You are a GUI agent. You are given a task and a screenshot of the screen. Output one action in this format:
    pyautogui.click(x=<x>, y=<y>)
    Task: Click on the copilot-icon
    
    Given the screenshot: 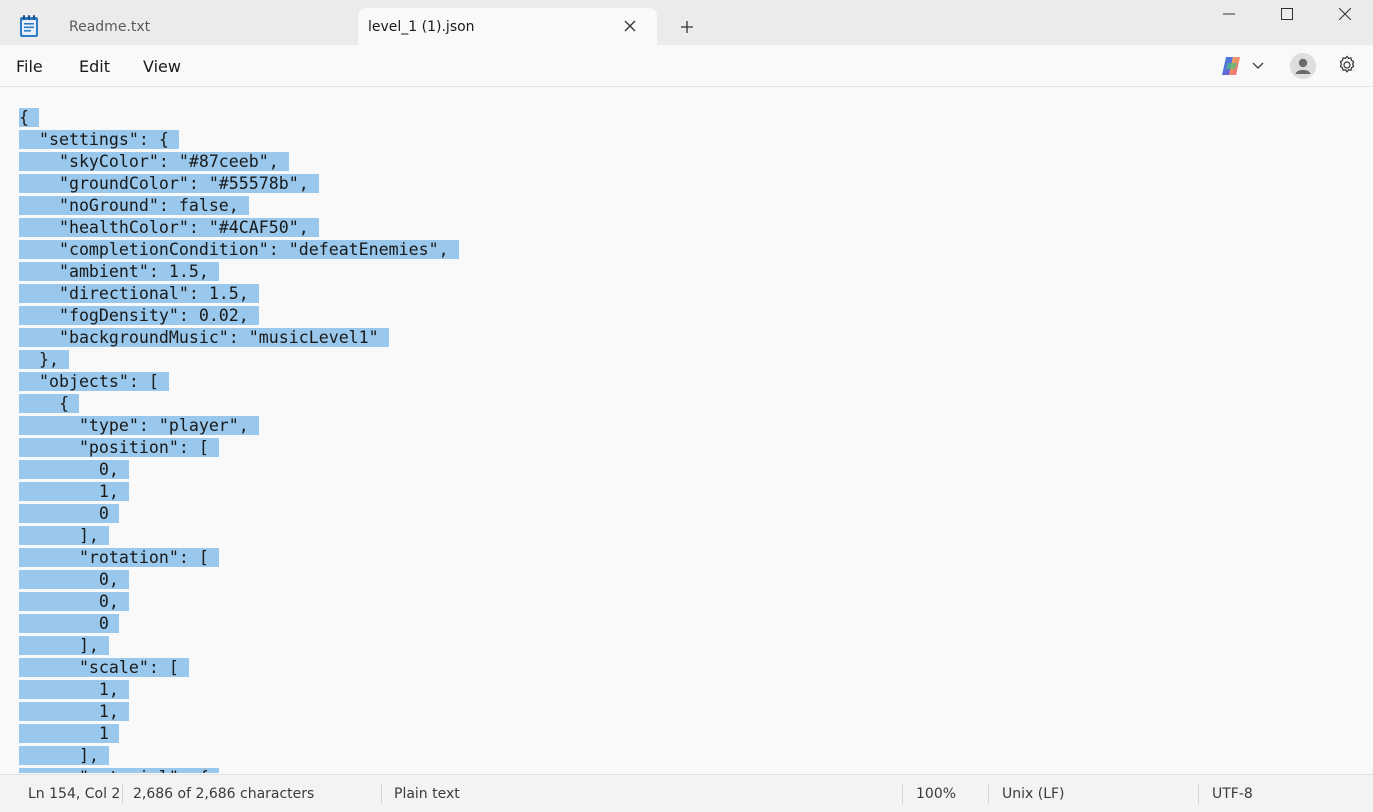 What is the action you would take?
    pyautogui.click(x=1231, y=66)
    